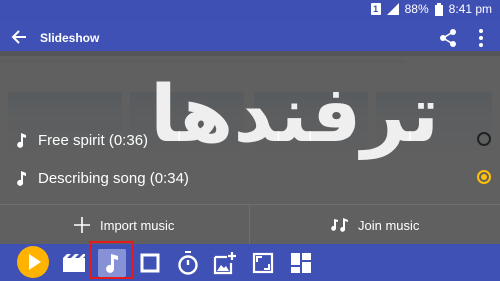 This screenshot has height=281, width=500. What do you see at coordinates (70, 38) in the screenshot?
I see `page-title: Slideshow` at bounding box center [70, 38].